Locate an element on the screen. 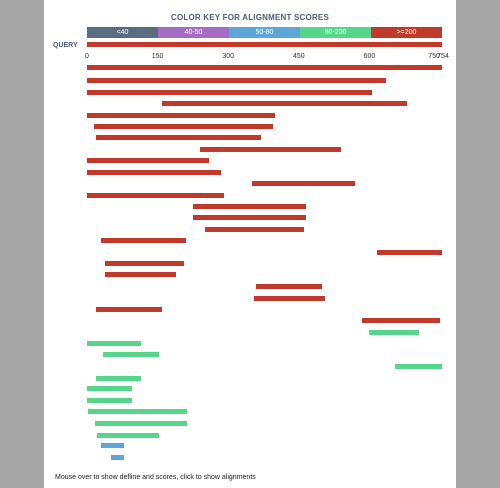 This screenshot has width=500, height=488. color-key-segment-40-50: 40-50 is located at coordinates (193, 32).